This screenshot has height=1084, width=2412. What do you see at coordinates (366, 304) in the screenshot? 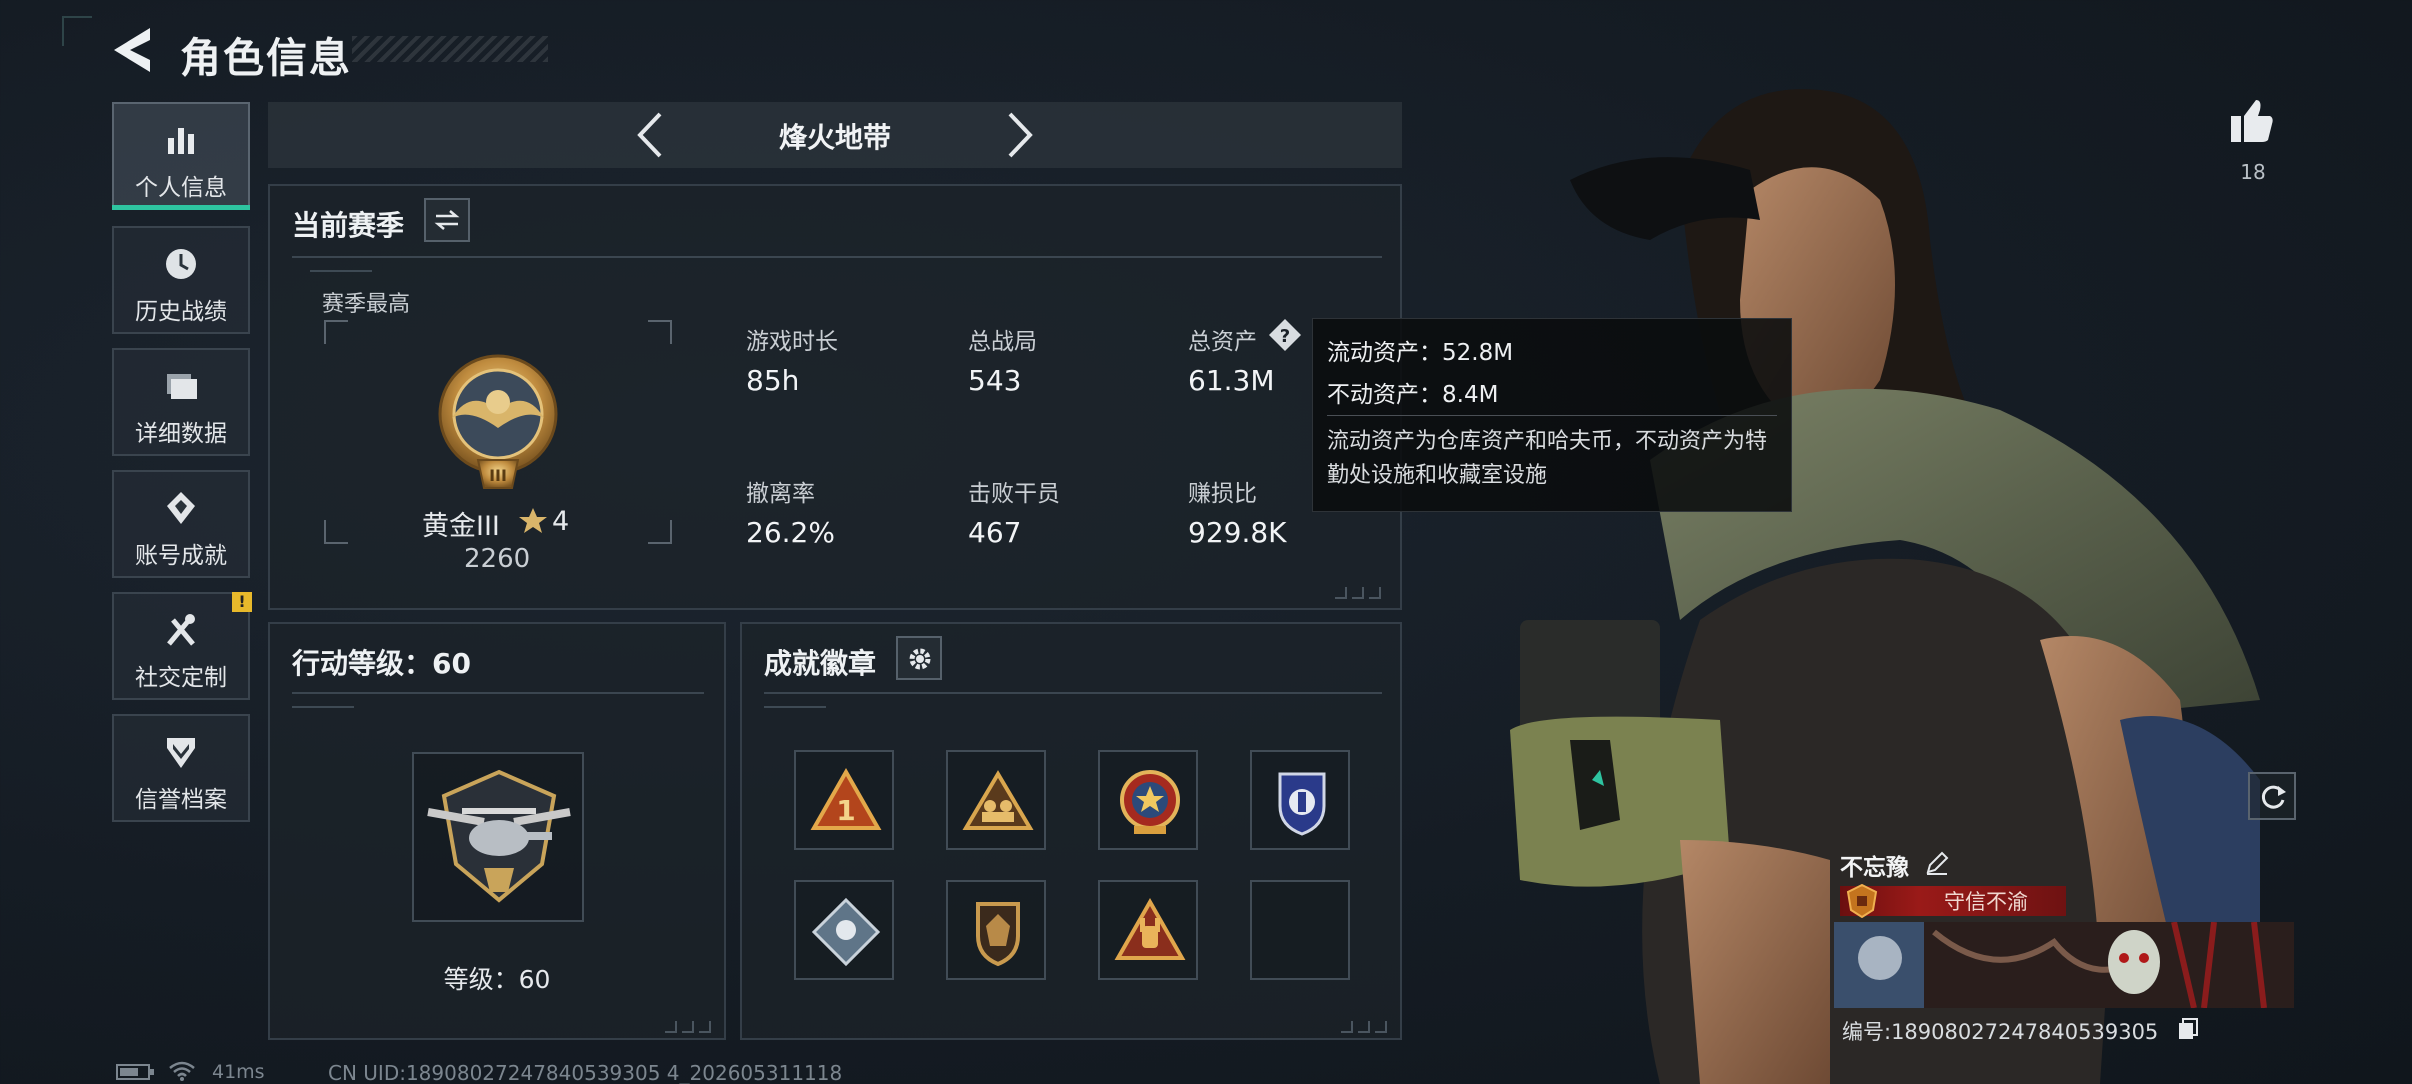
I see `season-best-label: 赛季最高` at bounding box center [366, 304].